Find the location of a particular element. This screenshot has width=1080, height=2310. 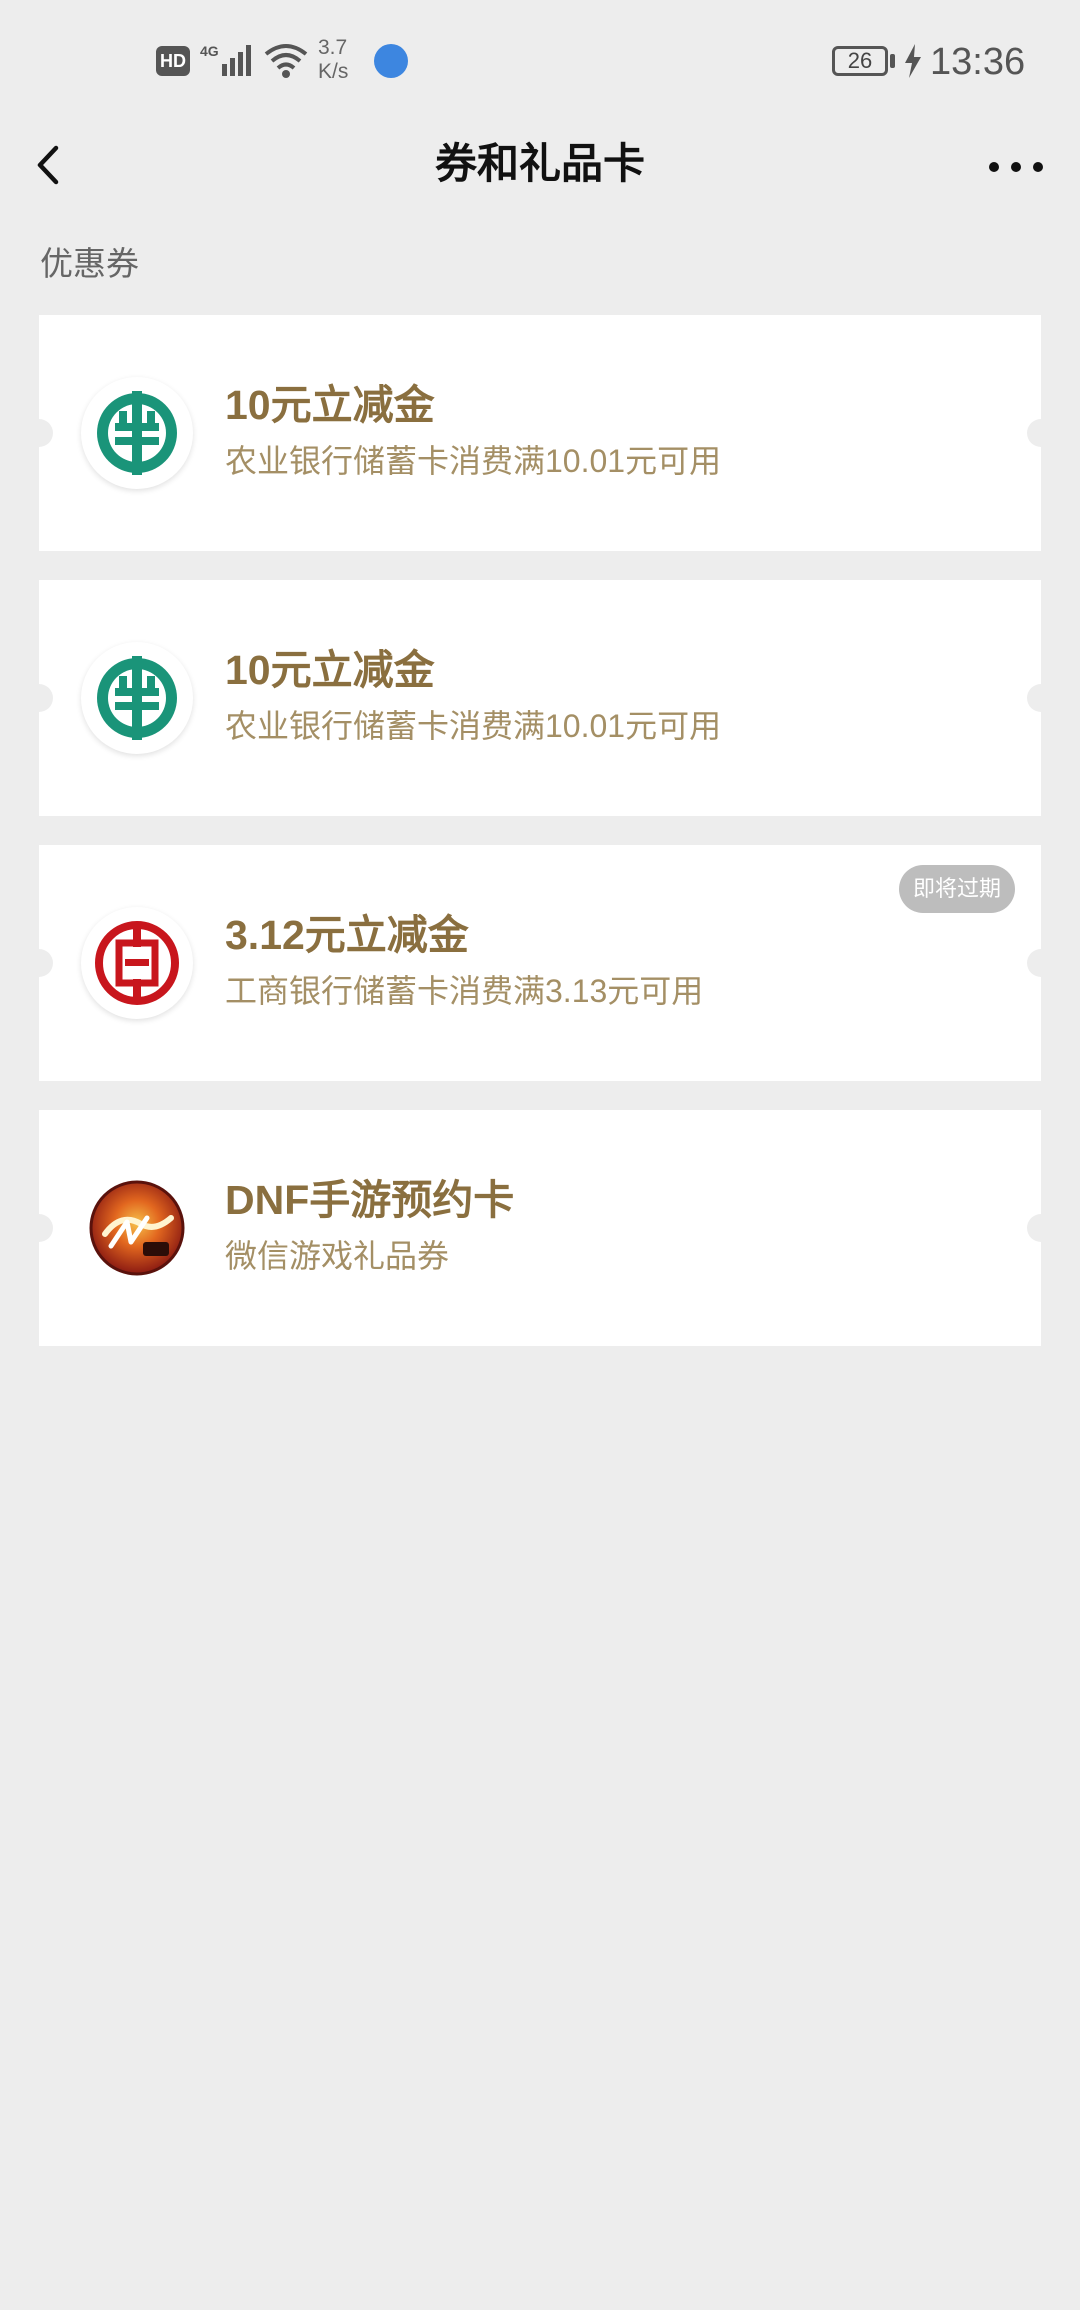

battery-cap is located at coordinates (892, 61).